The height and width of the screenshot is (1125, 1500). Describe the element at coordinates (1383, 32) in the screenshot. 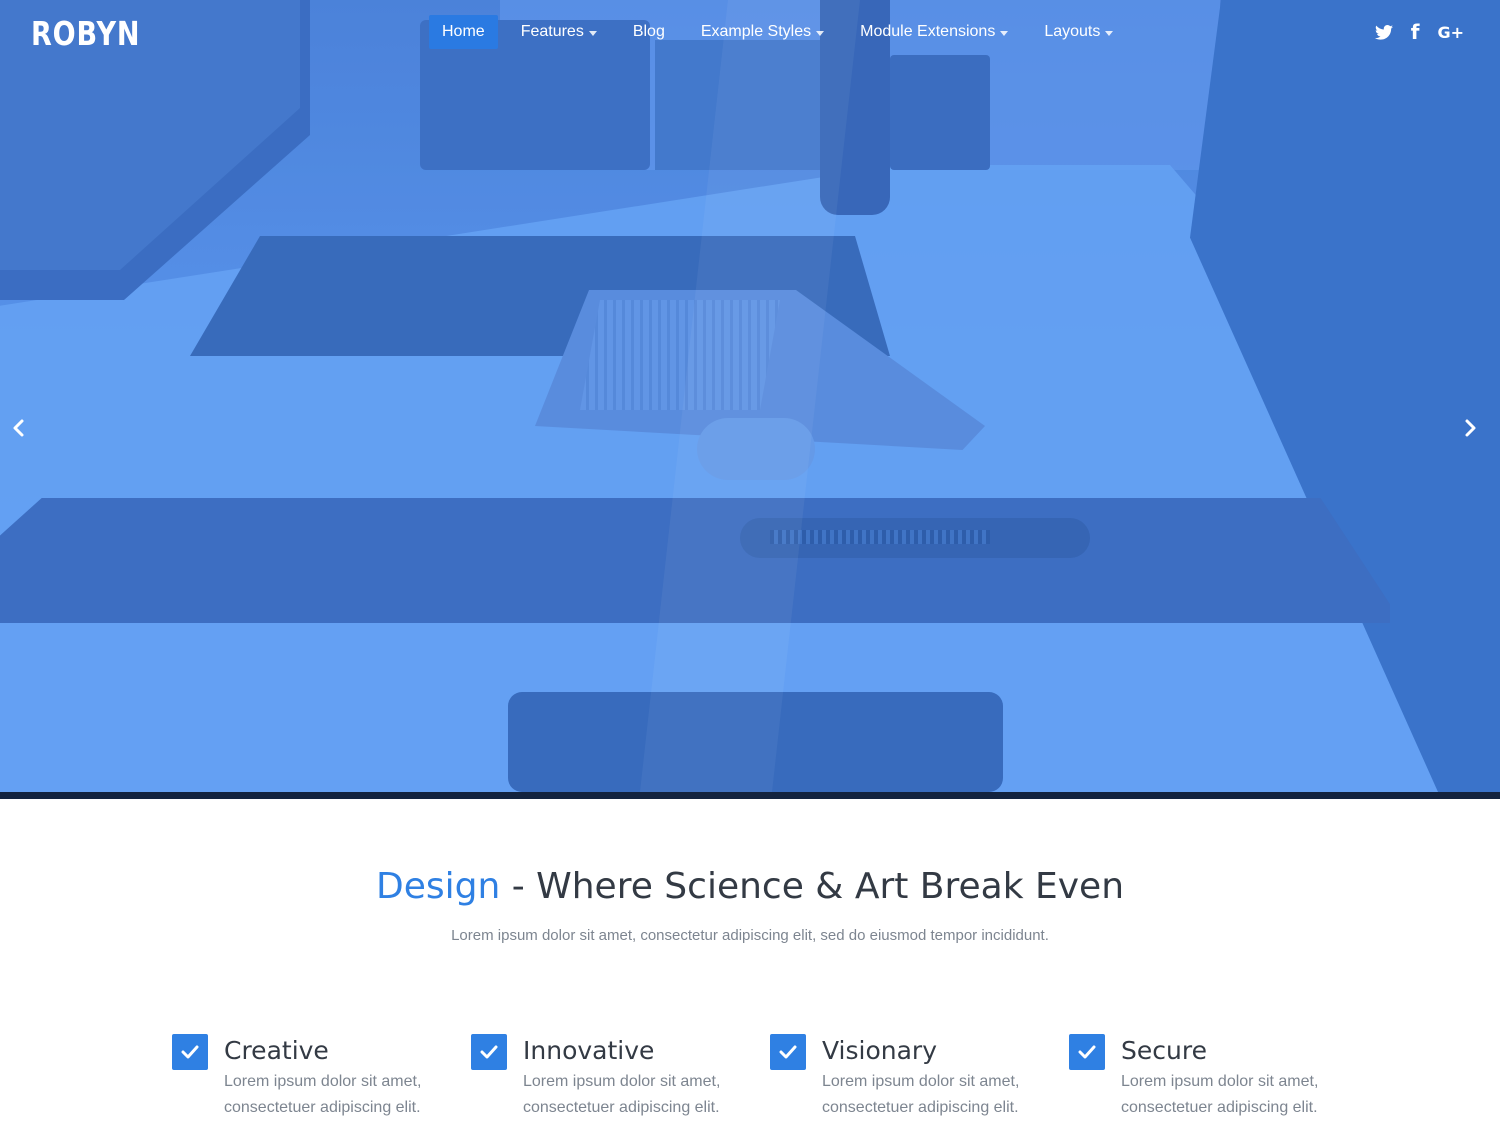

I see `twitter-icon` at that location.